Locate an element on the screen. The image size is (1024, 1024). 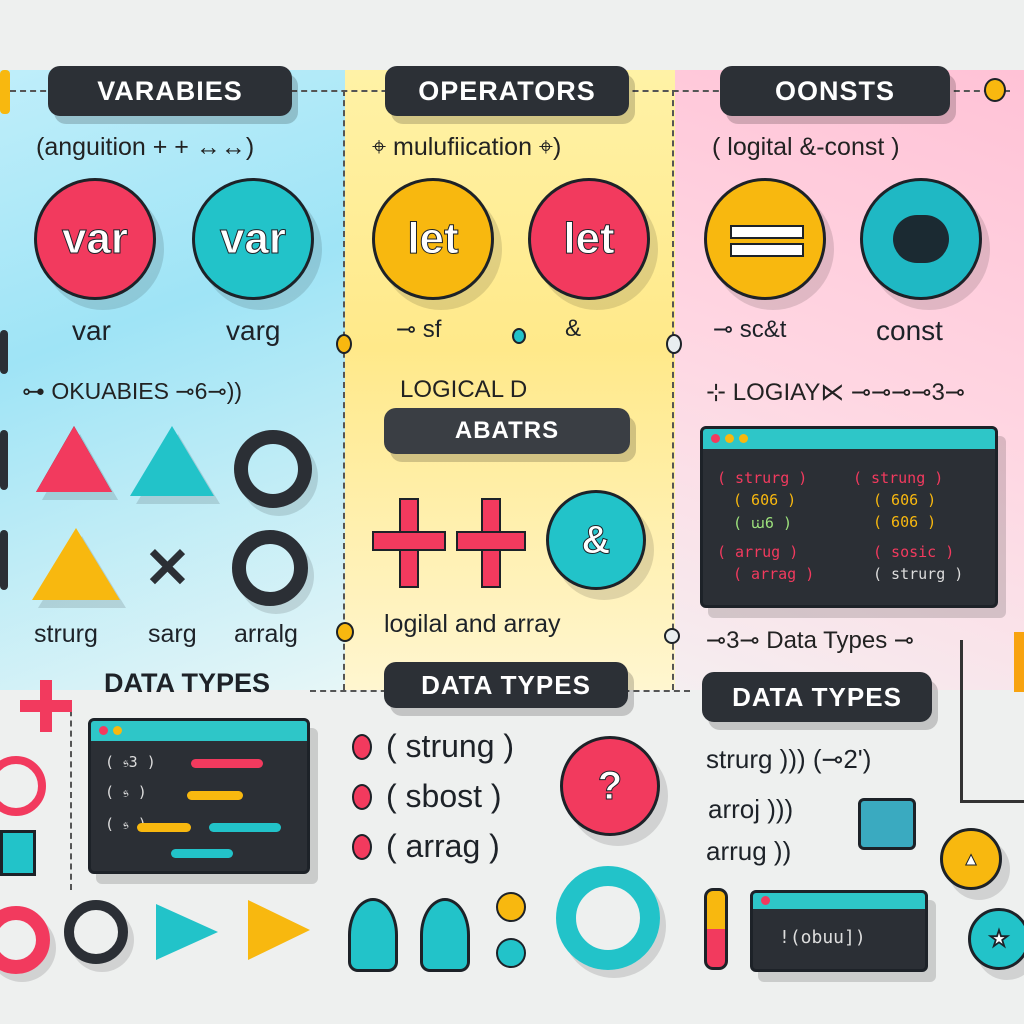
divider-left is located at coordinates (344, 390).